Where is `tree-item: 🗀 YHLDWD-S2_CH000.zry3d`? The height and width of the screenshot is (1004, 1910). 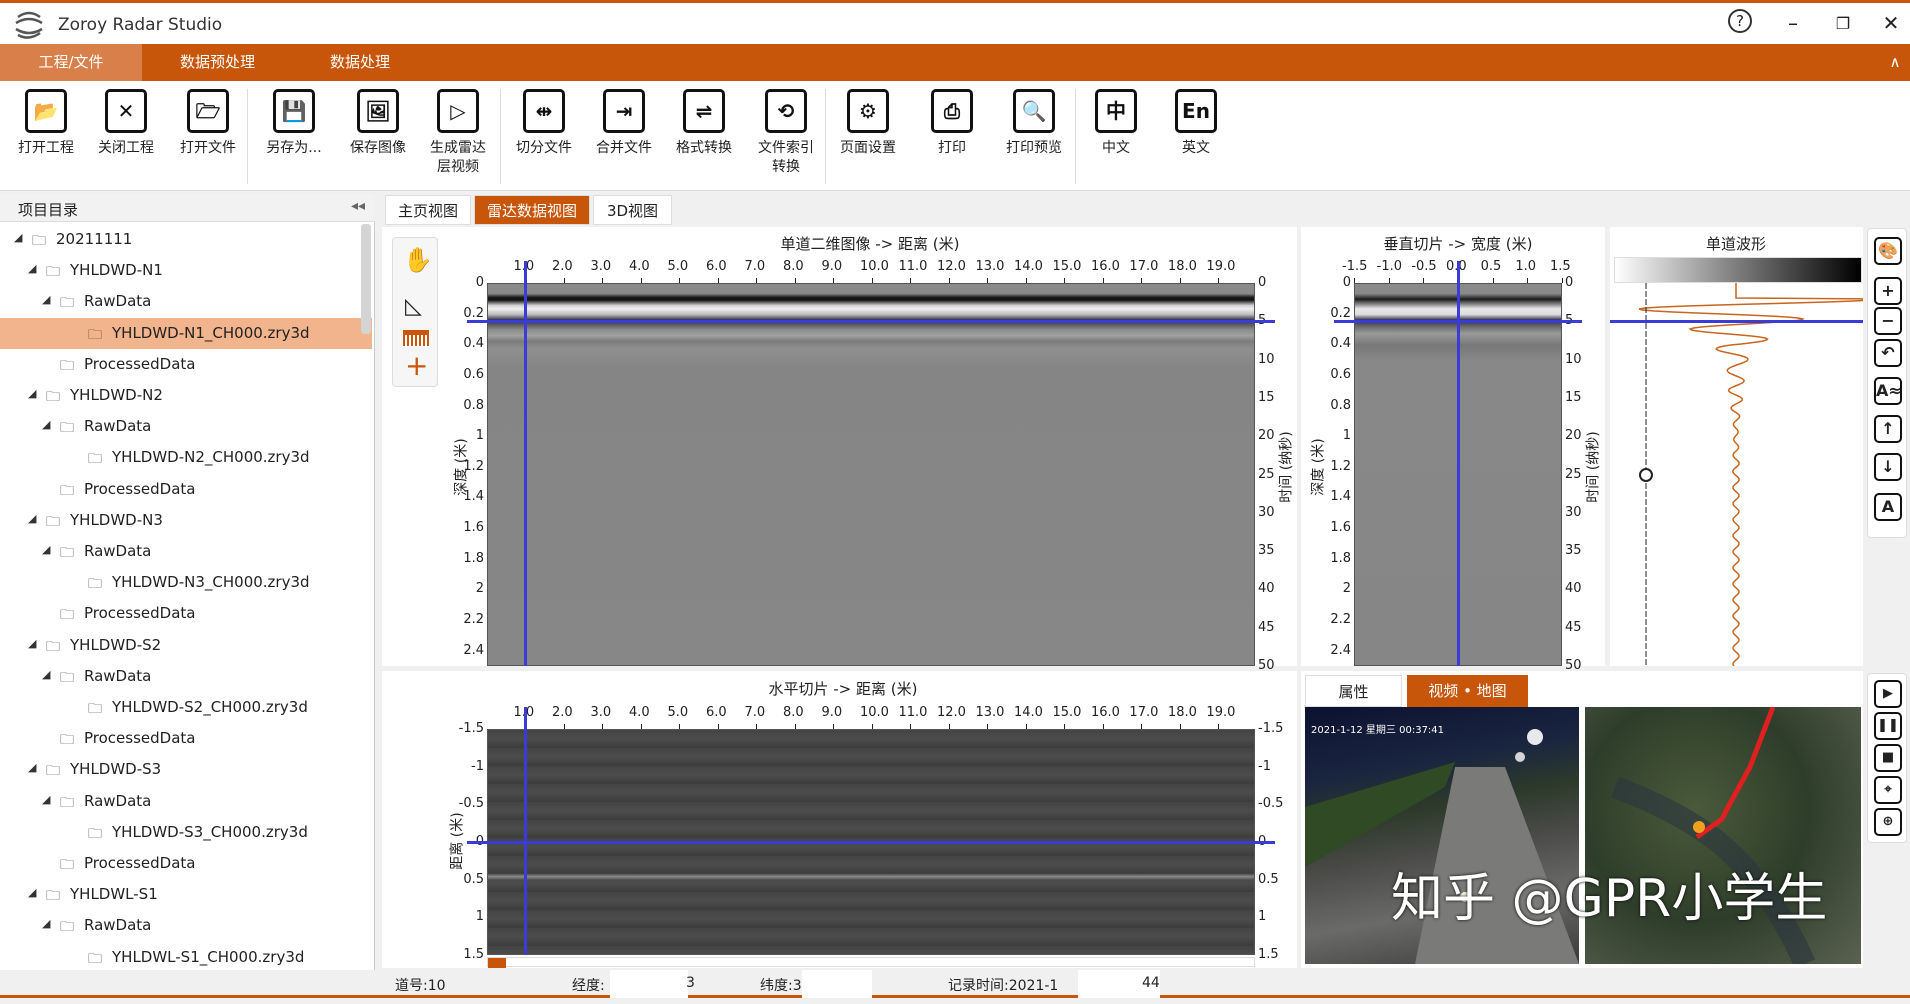 tree-item: 🗀 YHLDWD-S2_CH000.zry3d is located at coordinates (186, 707).